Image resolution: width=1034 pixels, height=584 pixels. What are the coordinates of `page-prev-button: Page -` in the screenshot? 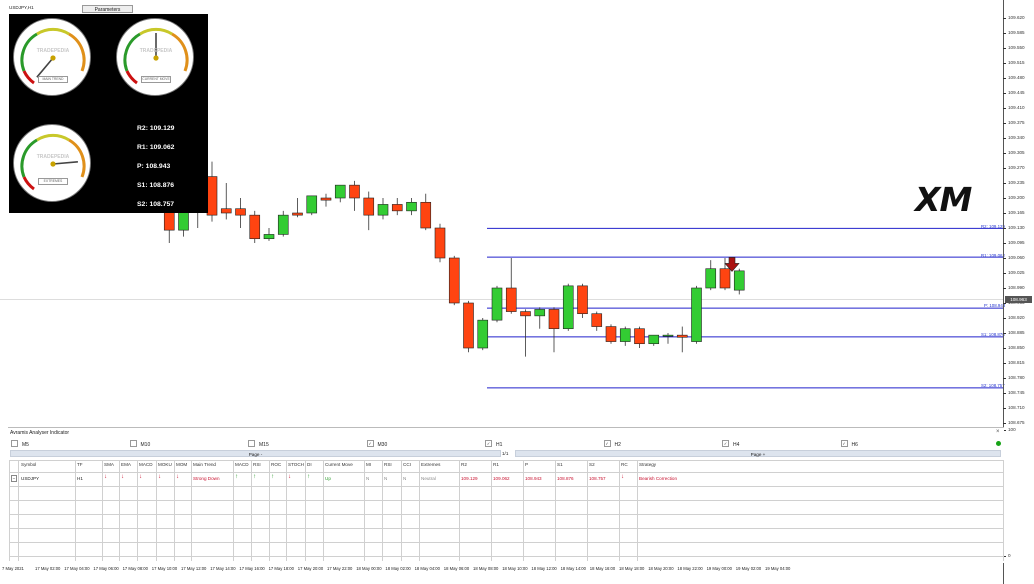 It's located at (255, 453).